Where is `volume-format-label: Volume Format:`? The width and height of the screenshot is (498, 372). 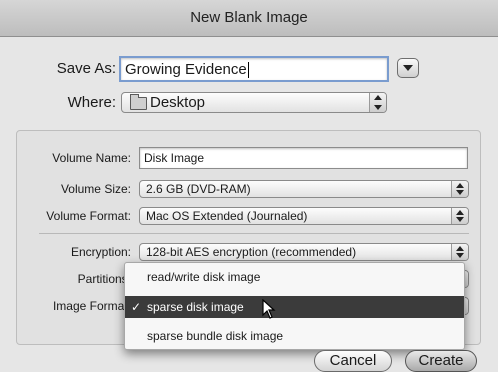
volume-format-label: Volume Format: is located at coordinates (88, 216).